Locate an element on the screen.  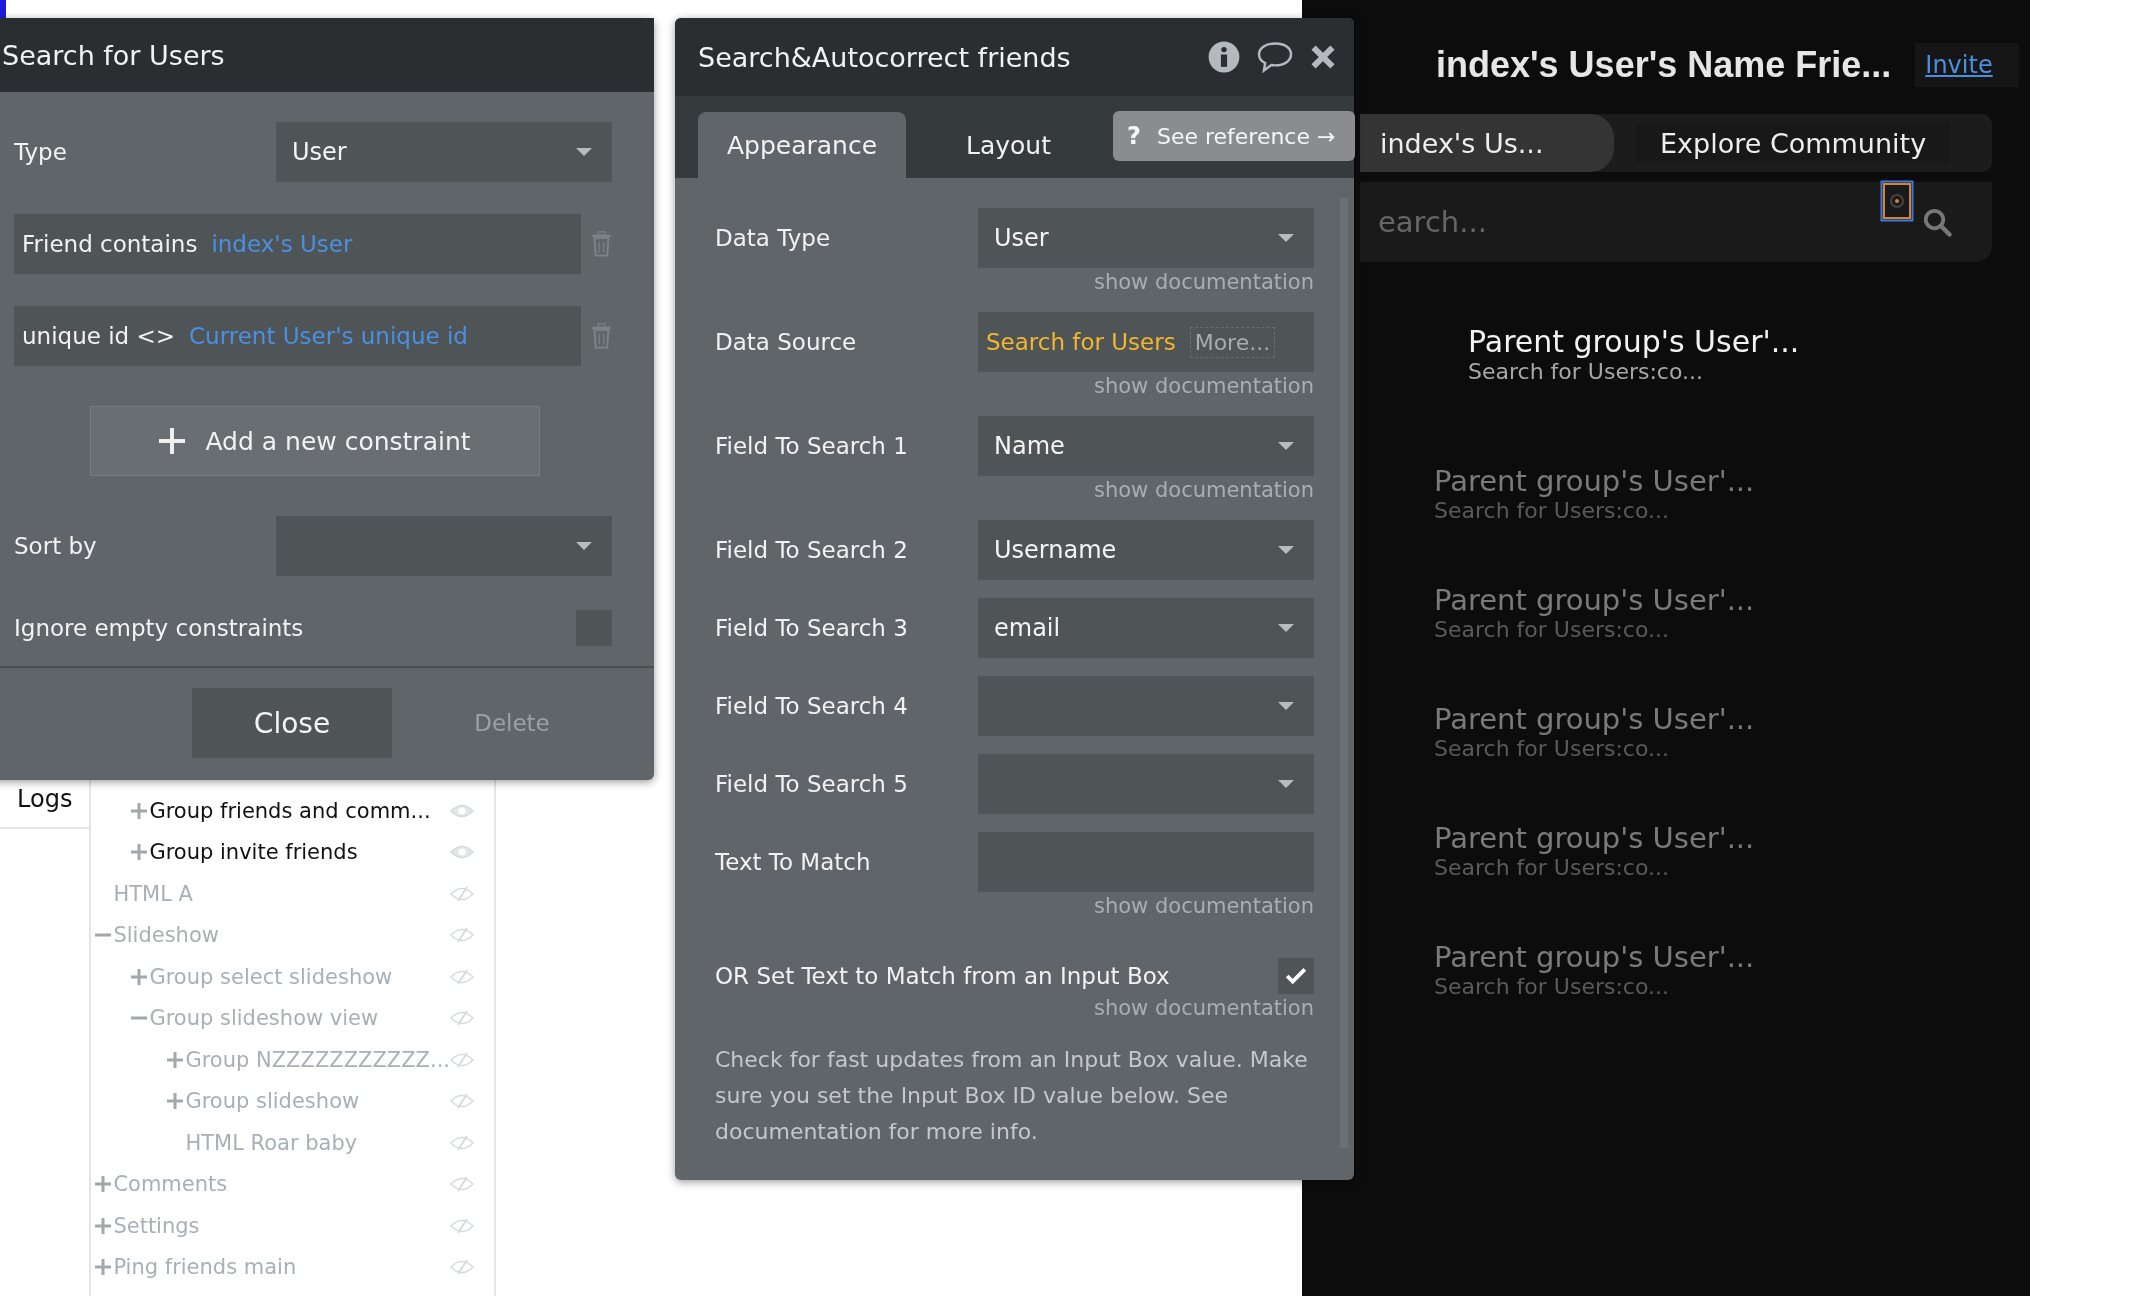
constraint-field: Friend contains index's User is located at coordinates (298, 244).